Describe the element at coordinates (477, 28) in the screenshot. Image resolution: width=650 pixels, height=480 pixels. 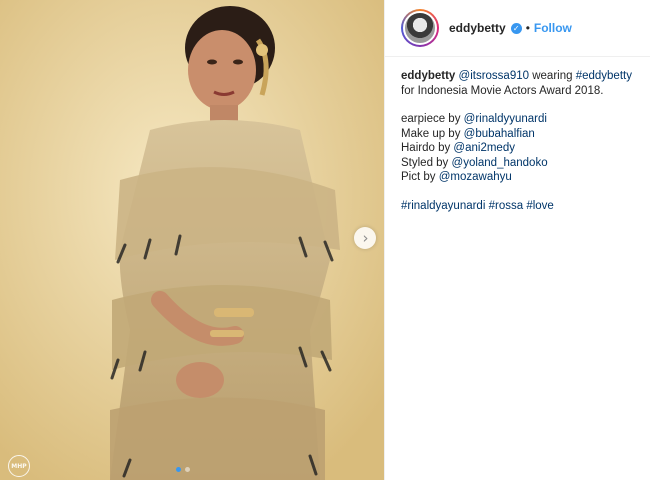
I see `author-username: eddybetty` at that location.